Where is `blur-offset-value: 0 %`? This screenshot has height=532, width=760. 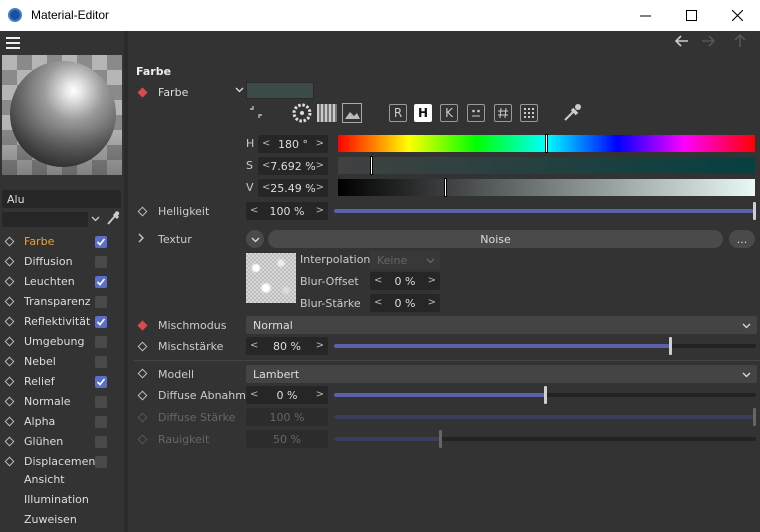 blur-offset-value: 0 % is located at coordinates (405, 281).